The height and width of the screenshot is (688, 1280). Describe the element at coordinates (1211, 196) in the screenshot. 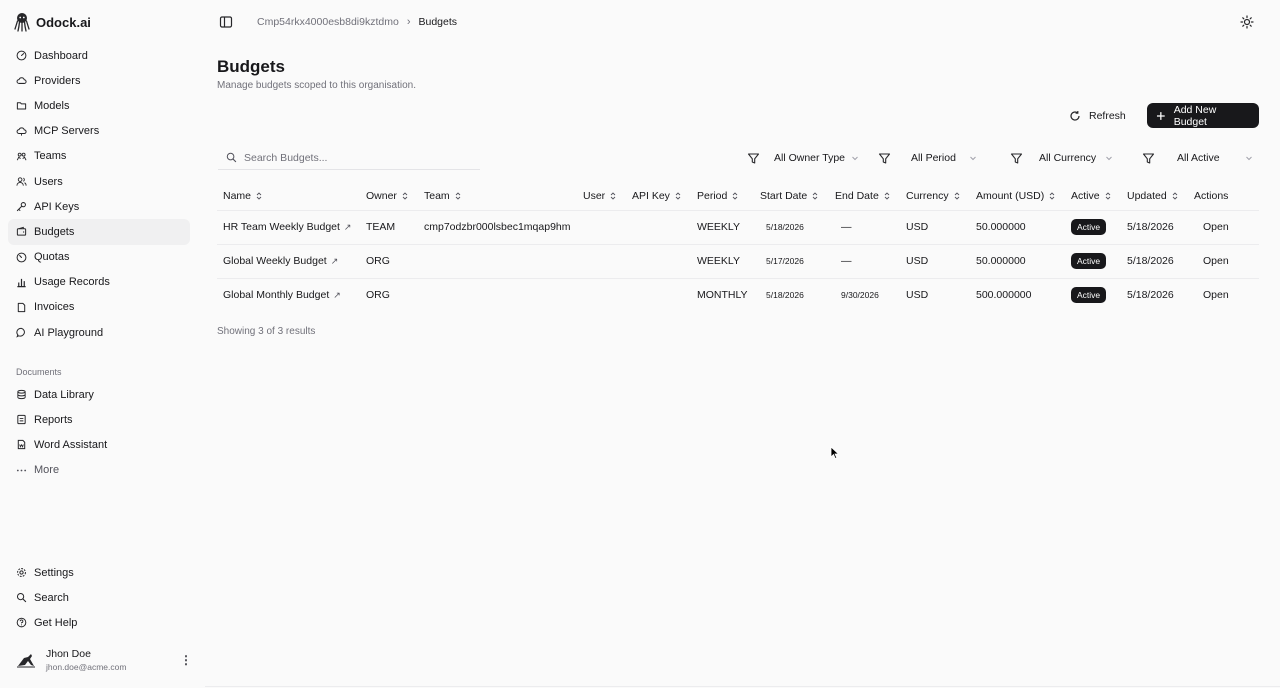

I see `column-header-actions: Actions` at that location.